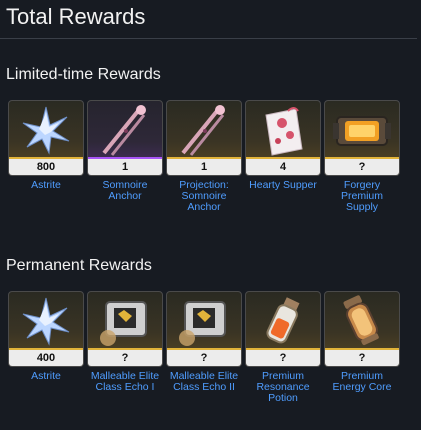  I want to click on reward-malleable-echo-1: ? Malleable Elite Class Echo I, so click(125, 347).